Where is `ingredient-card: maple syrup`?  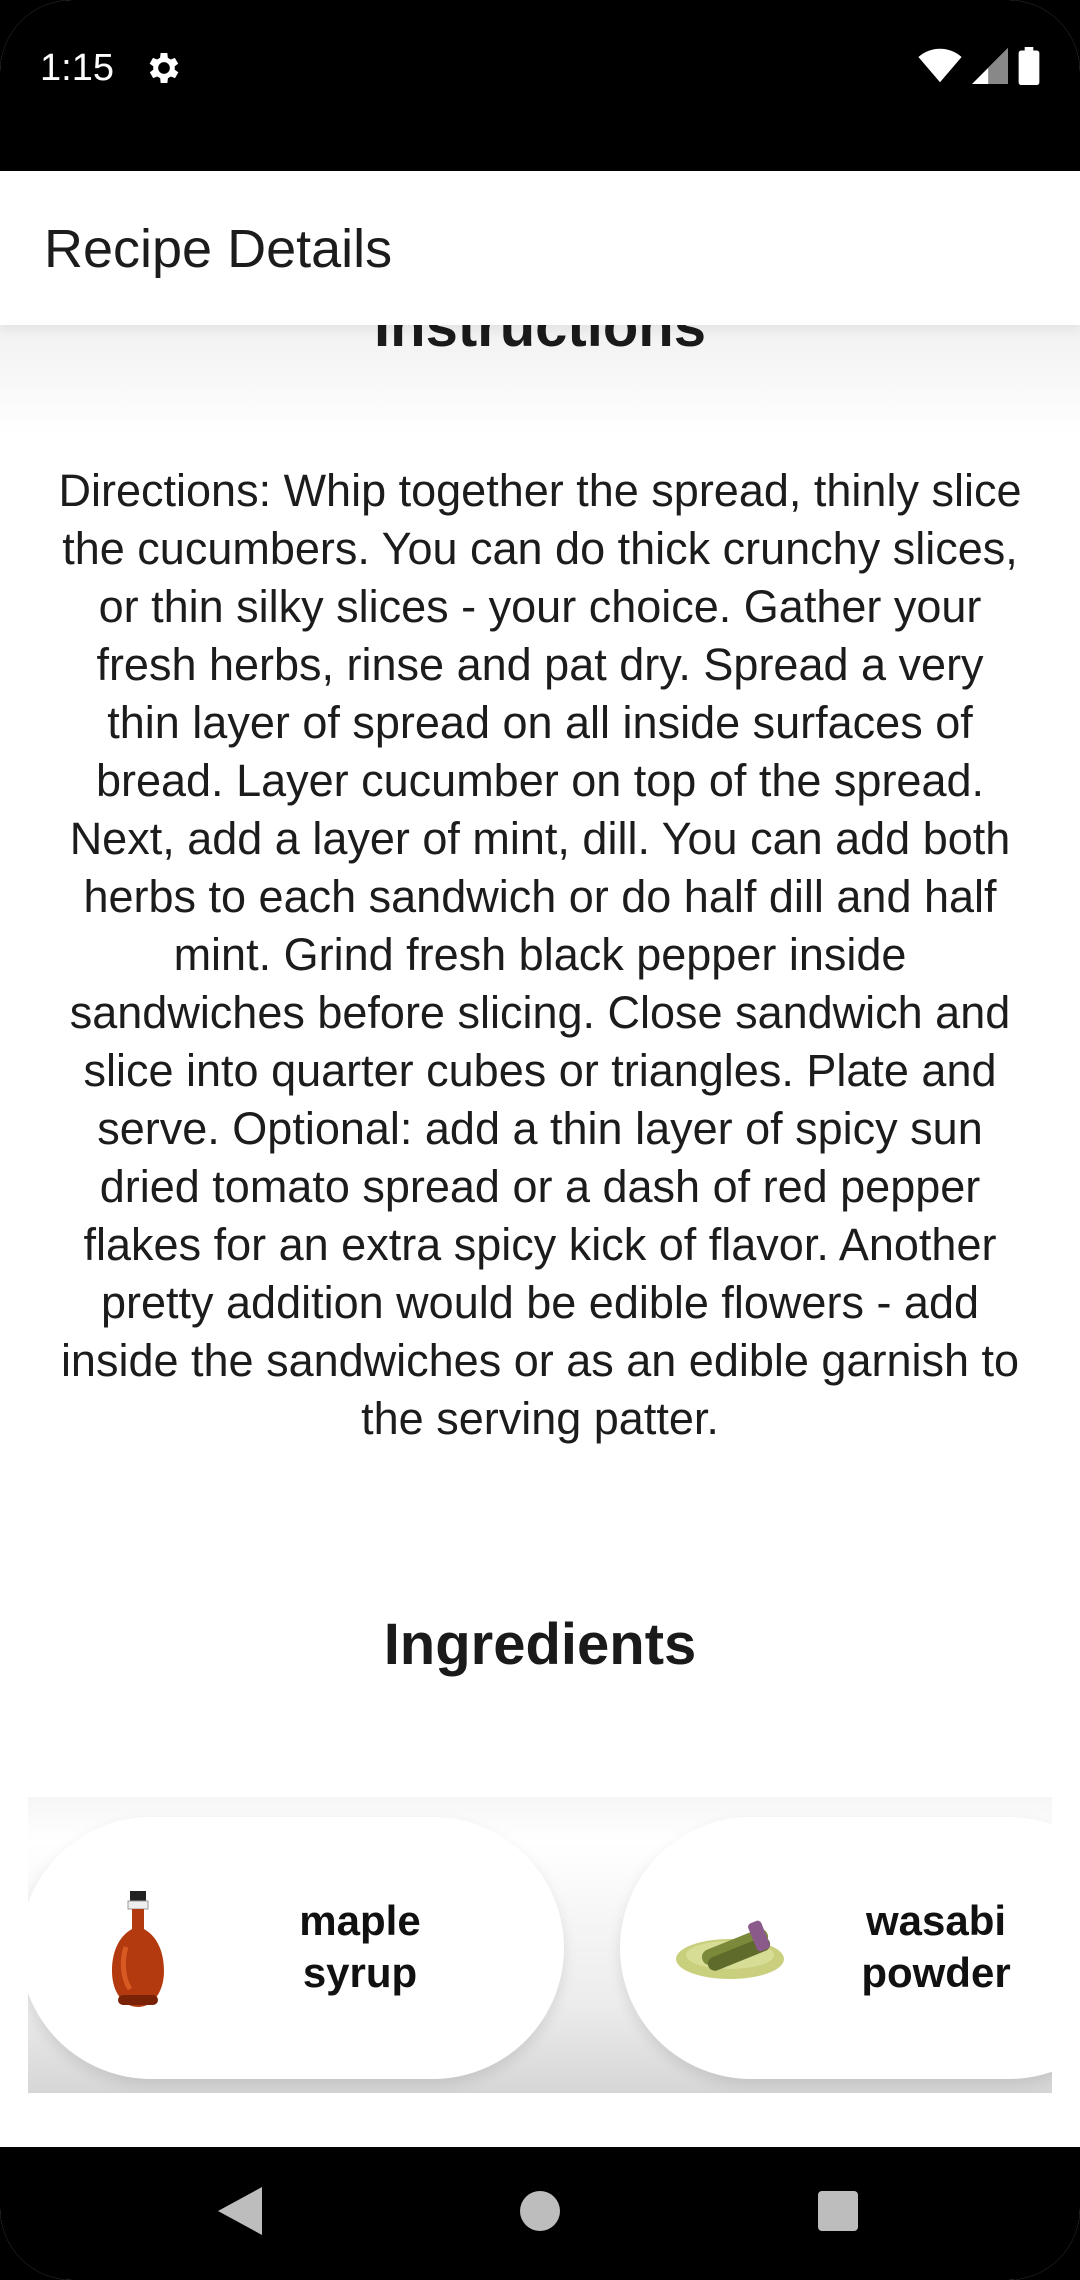 ingredient-card: maple syrup is located at coordinates (296, 1948).